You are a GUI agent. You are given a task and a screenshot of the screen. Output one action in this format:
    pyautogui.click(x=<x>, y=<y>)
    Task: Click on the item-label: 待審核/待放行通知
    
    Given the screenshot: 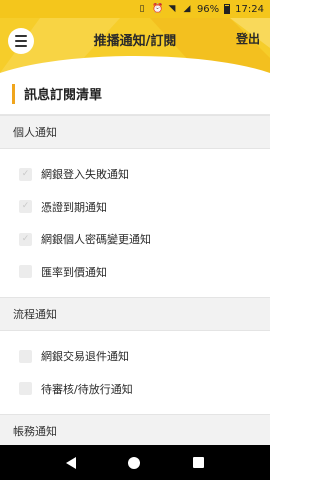 What is the action you would take?
    pyautogui.click(x=87, y=389)
    